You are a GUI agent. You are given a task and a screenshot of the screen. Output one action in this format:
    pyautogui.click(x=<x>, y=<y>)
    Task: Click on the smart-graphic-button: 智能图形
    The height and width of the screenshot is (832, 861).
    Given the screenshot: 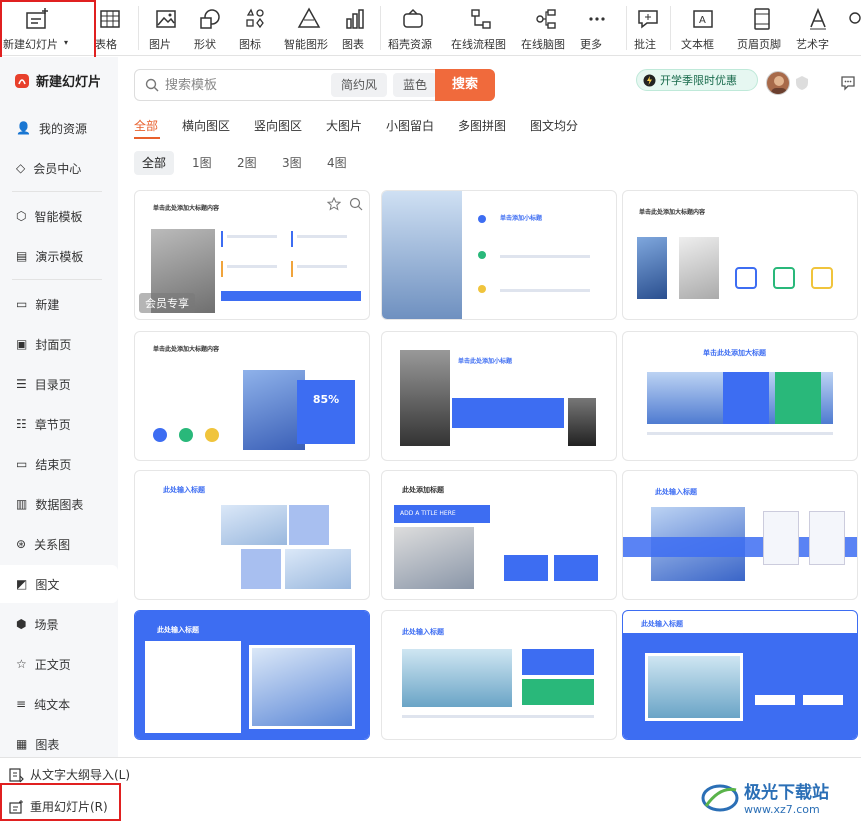 What is the action you would take?
    pyautogui.click(x=309, y=28)
    